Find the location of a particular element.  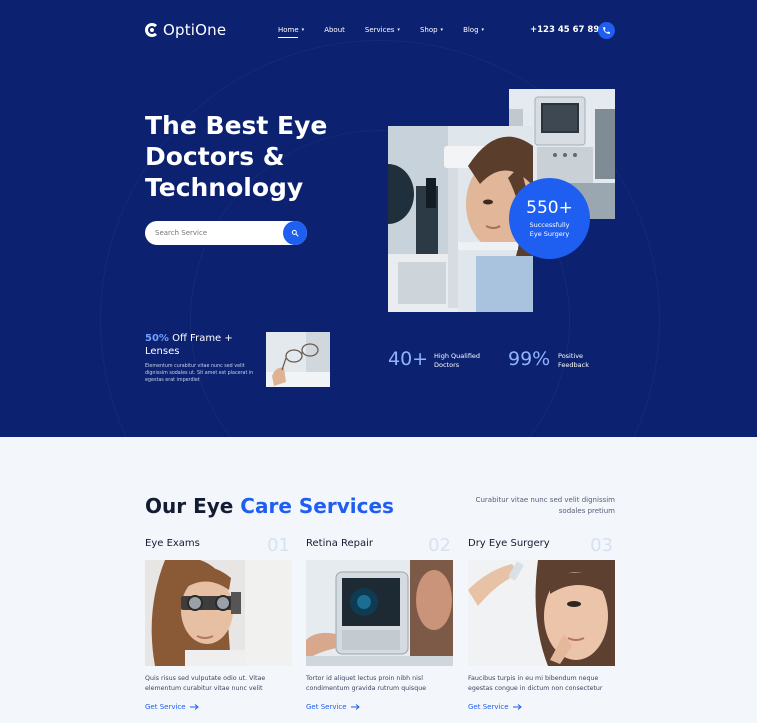

card-number: 02 is located at coordinates (439, 545).